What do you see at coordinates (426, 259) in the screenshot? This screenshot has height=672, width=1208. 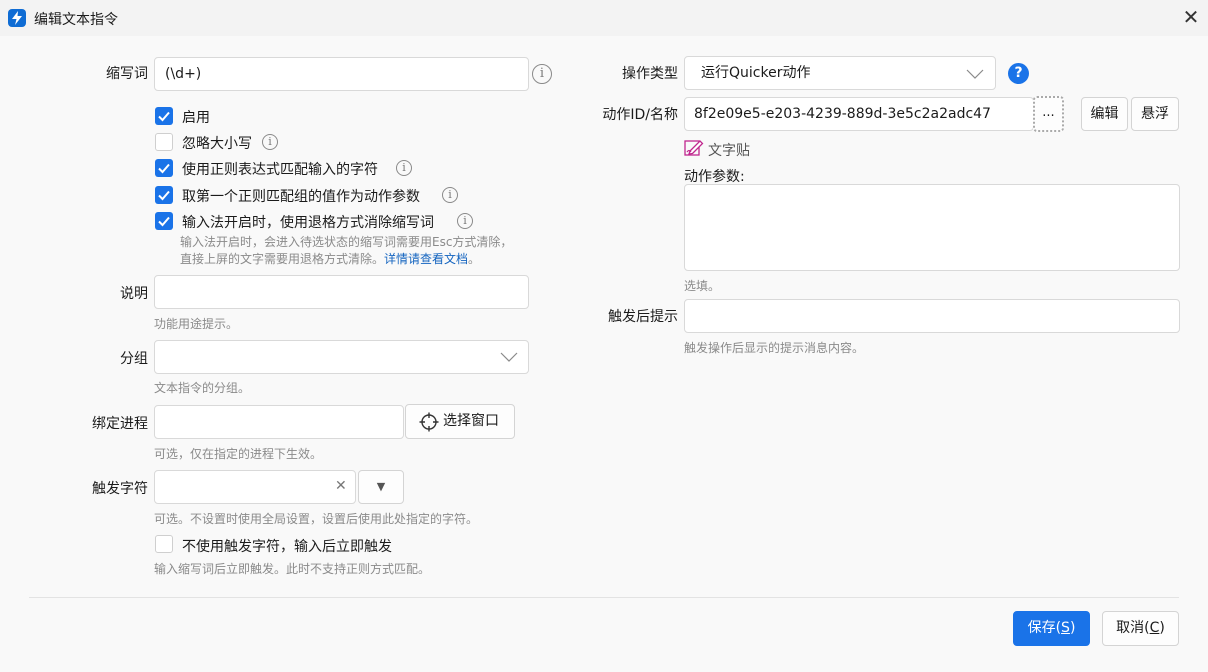 I see `docs-link: 详情请查看文档` at bounding box center [426, 259].